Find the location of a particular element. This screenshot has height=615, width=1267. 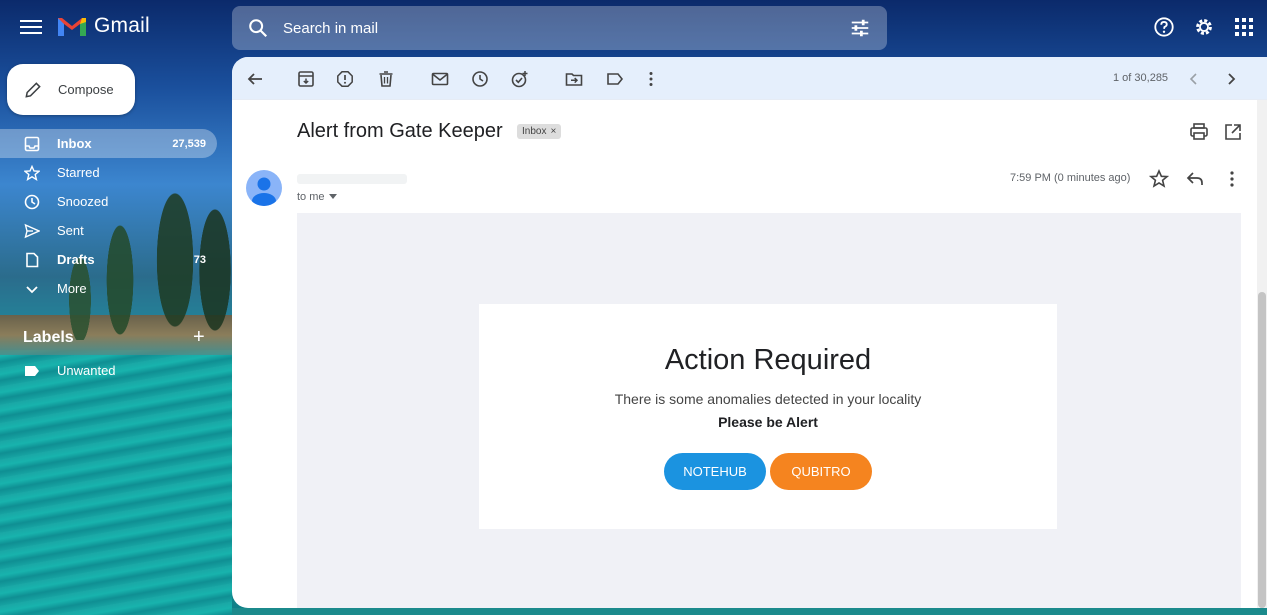

chip-label: Inbox is located at coordinates (534, 131).